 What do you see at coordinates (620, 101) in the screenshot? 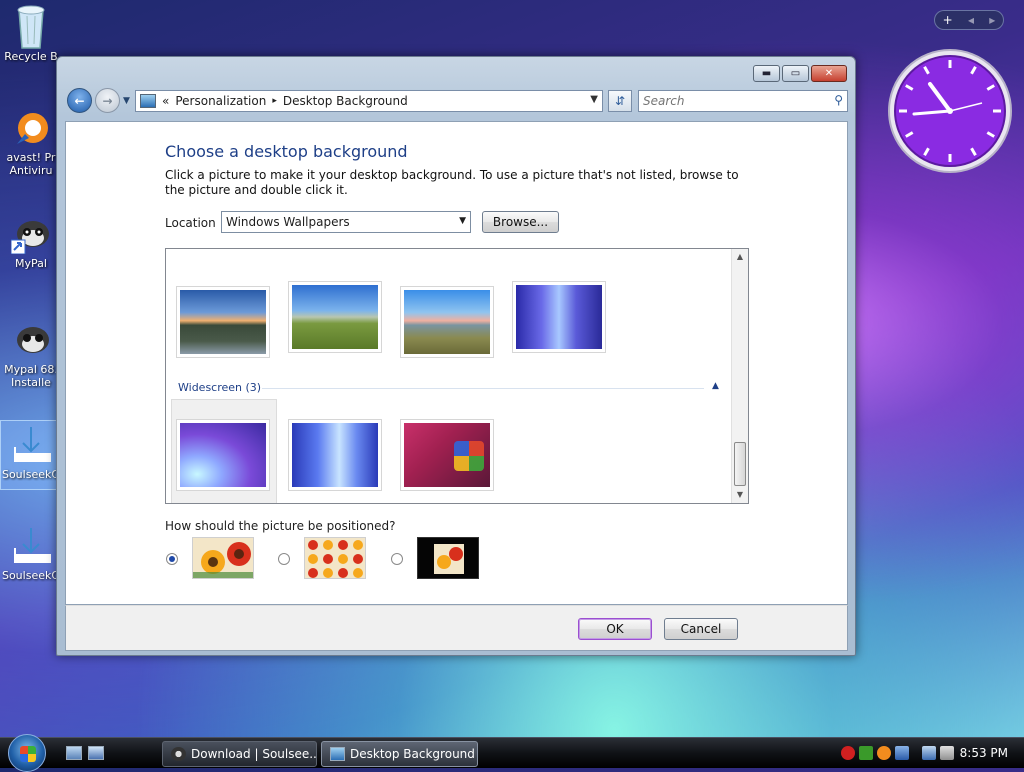
I see `refresh-button: ⇵` at bounding box center [620, 101].